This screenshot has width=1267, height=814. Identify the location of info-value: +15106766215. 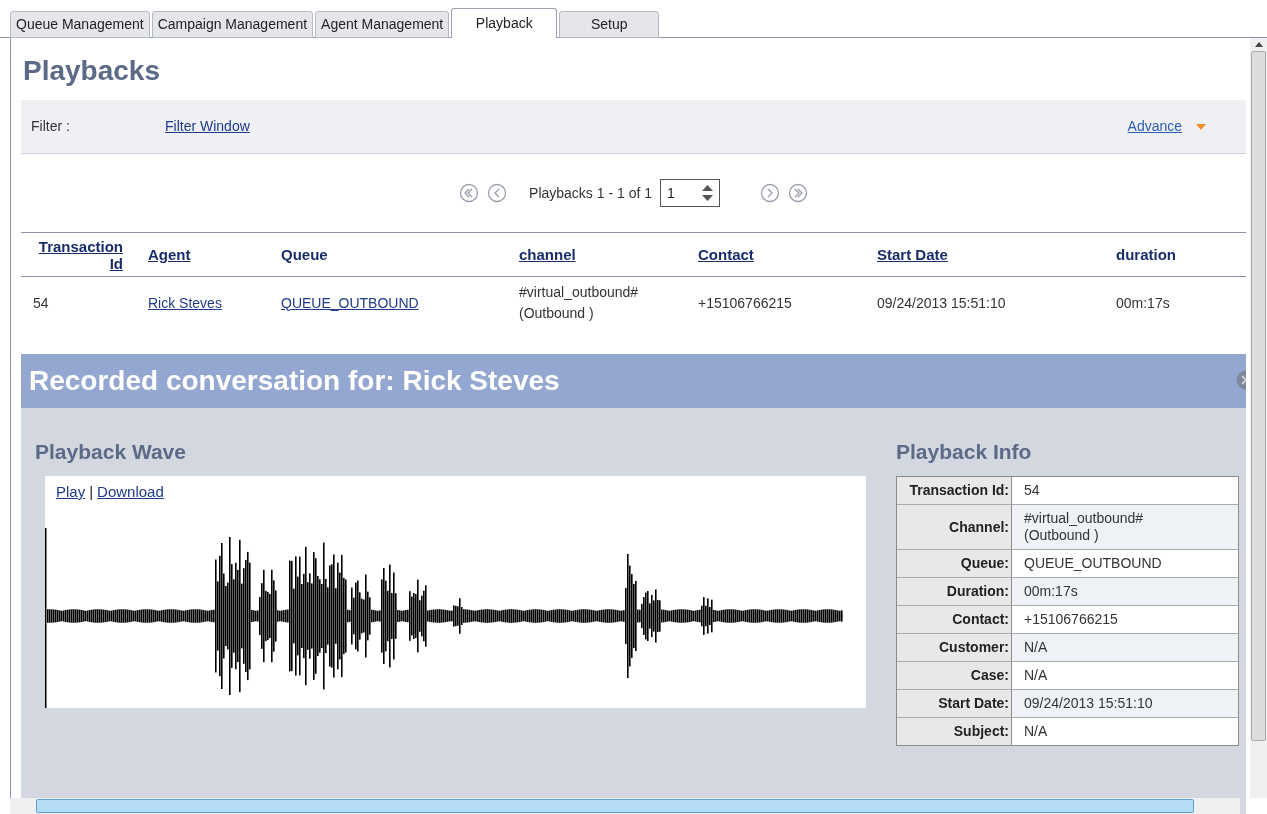
(1125, 619).